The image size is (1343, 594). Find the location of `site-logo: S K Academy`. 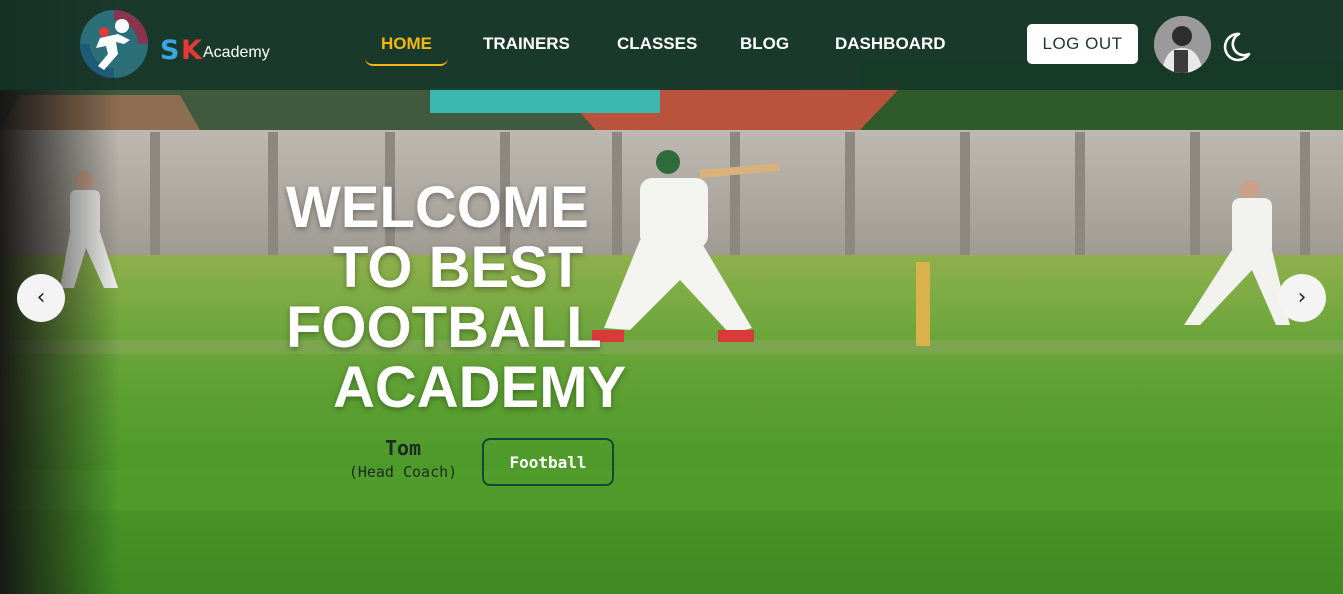

site-logo: S K Academy is located at coordinates (178, 43).